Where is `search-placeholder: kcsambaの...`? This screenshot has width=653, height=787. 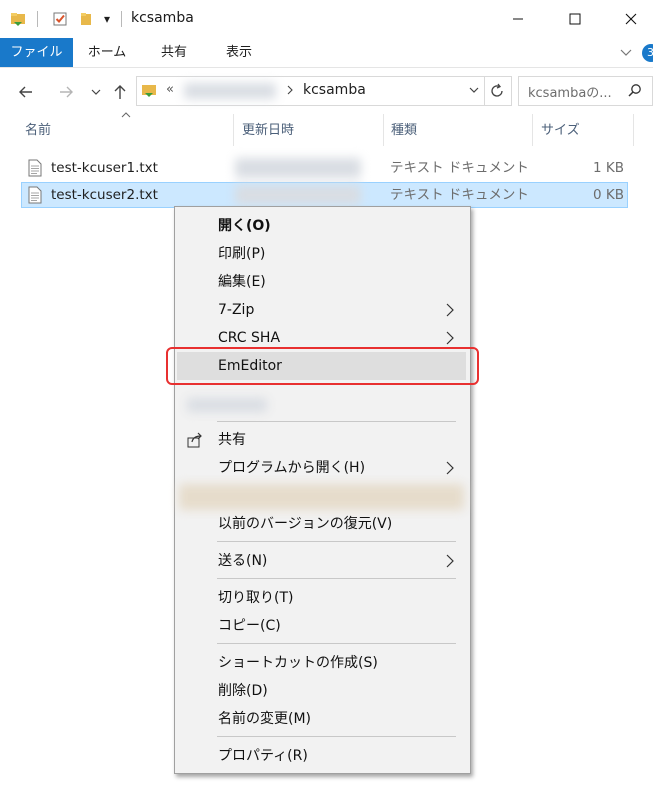 search-placeholder: kcsambaの... is located at coordinates (570, 93).